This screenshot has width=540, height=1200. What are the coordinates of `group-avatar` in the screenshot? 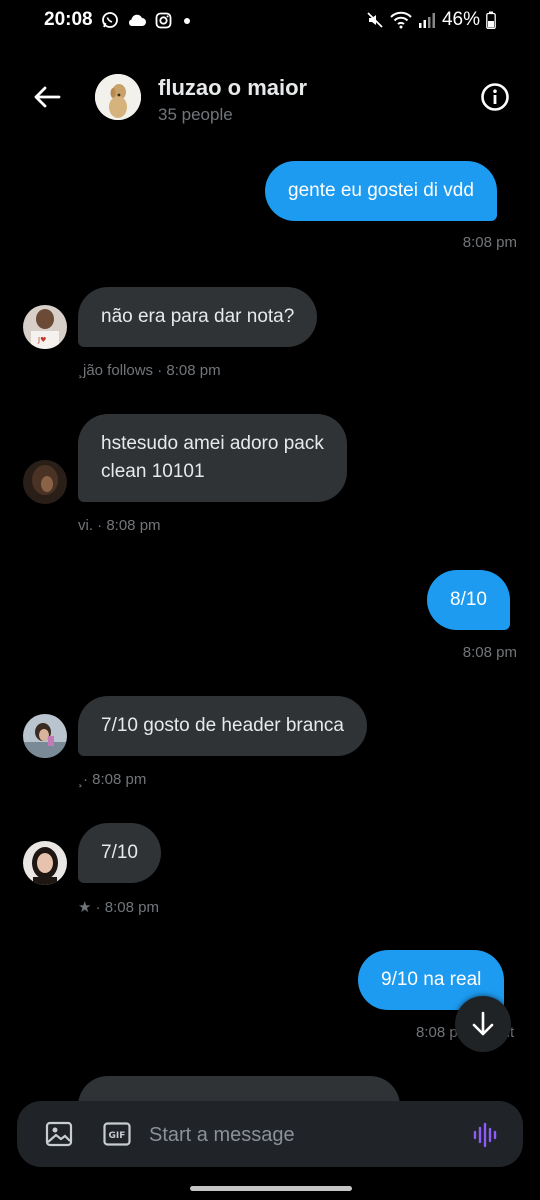 It's located at (118, 97).